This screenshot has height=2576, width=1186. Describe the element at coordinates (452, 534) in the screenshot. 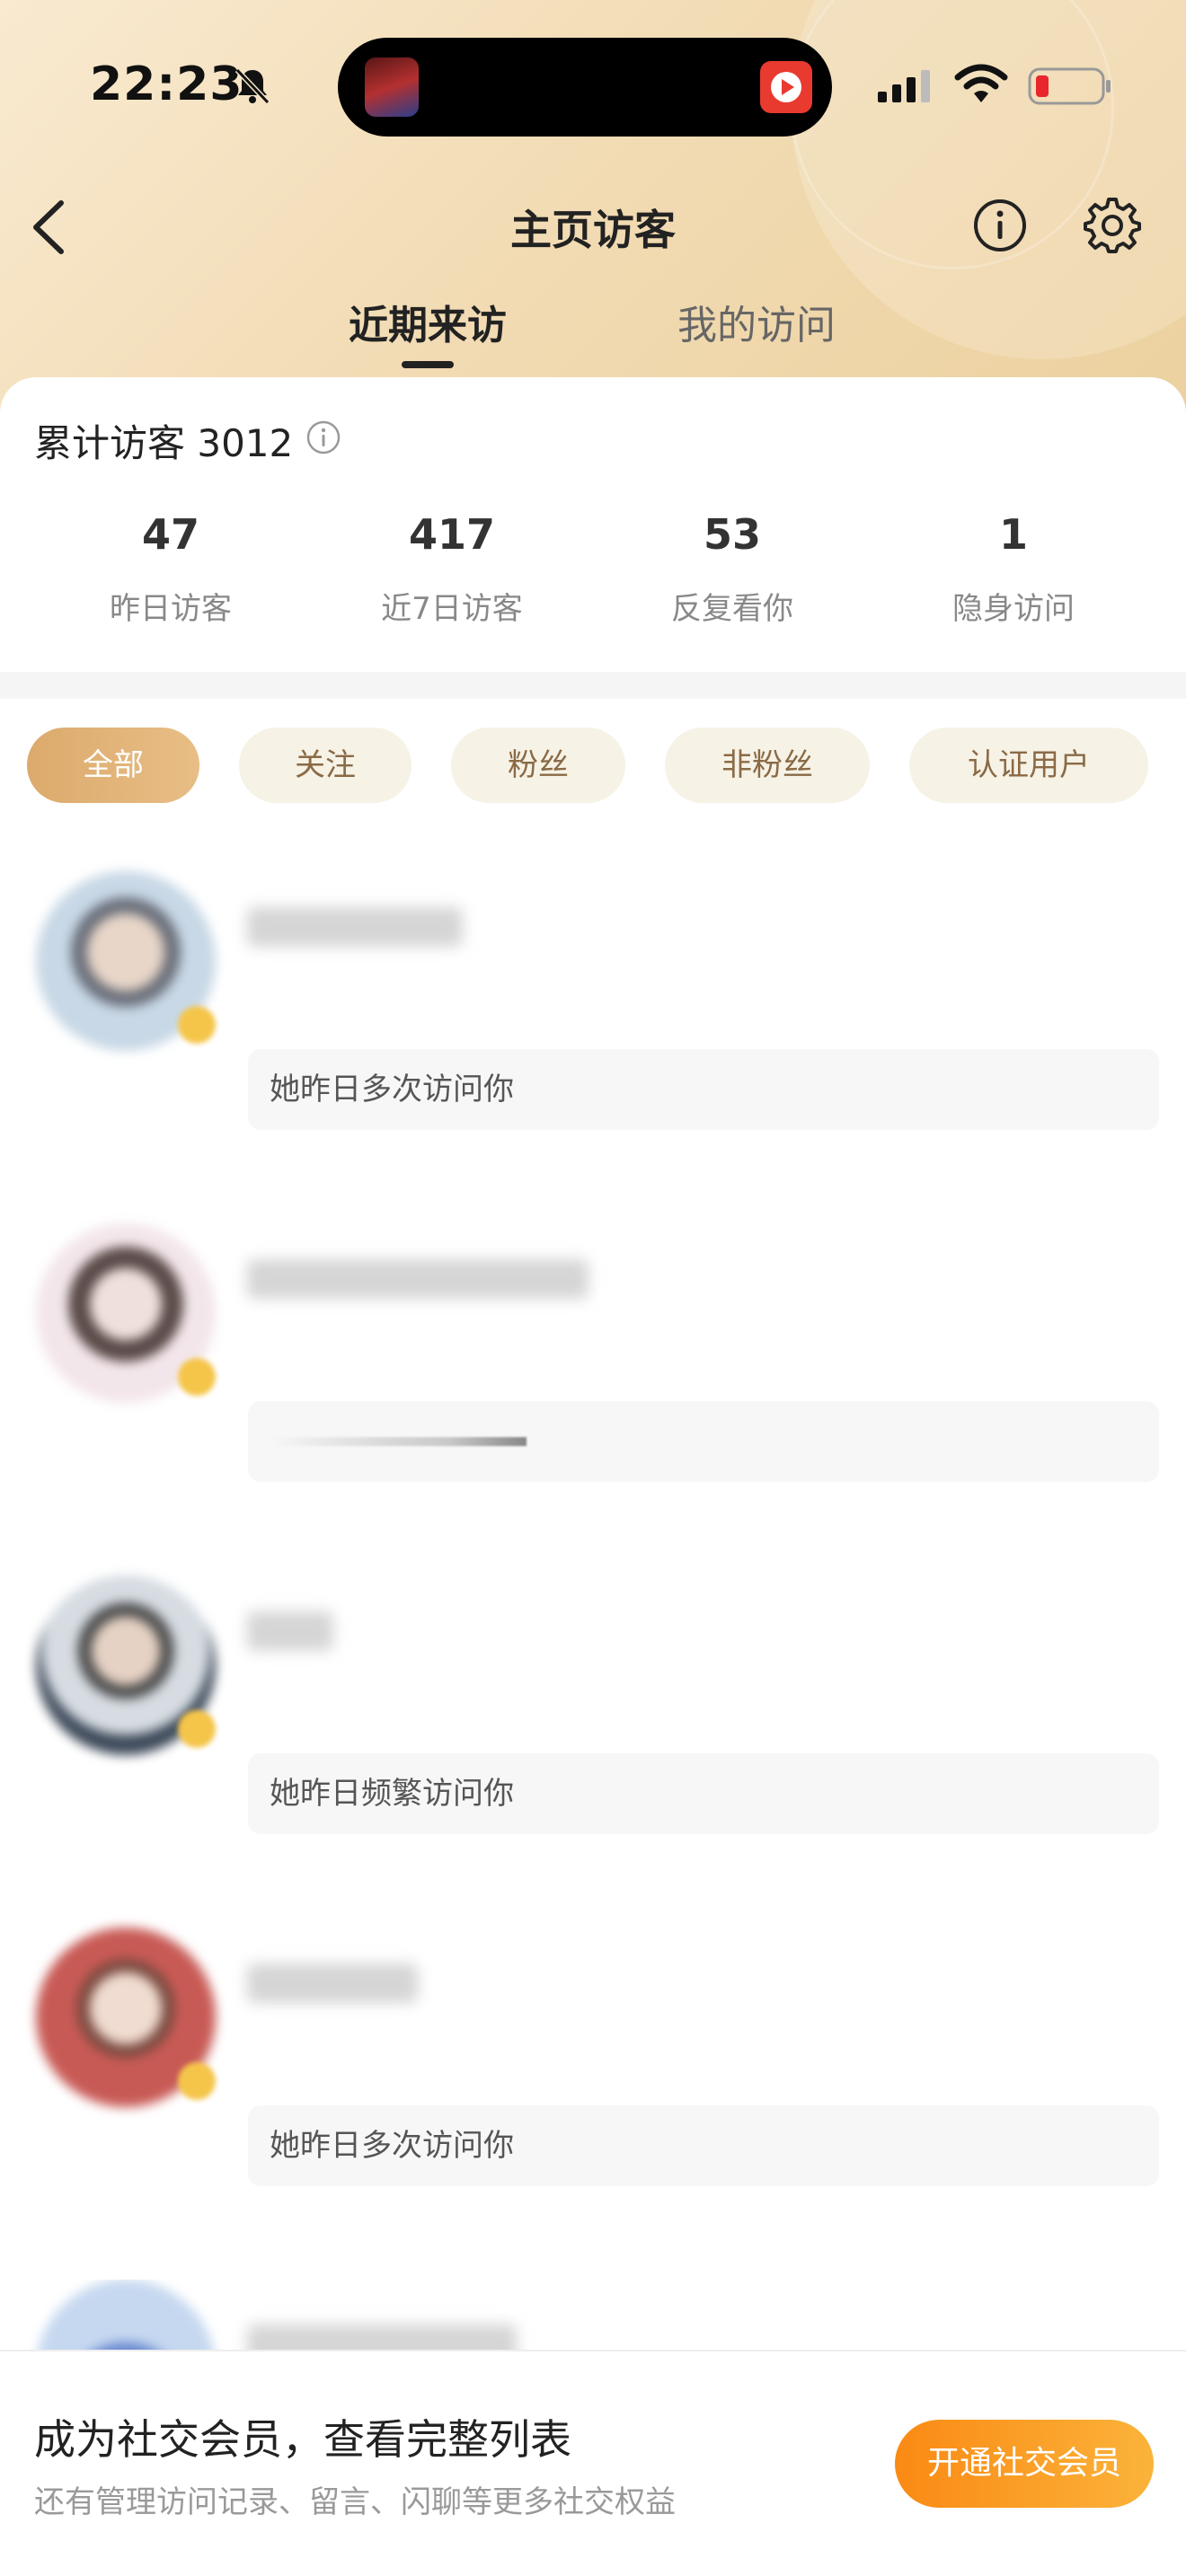

I see `stat-value: 417` at that location.